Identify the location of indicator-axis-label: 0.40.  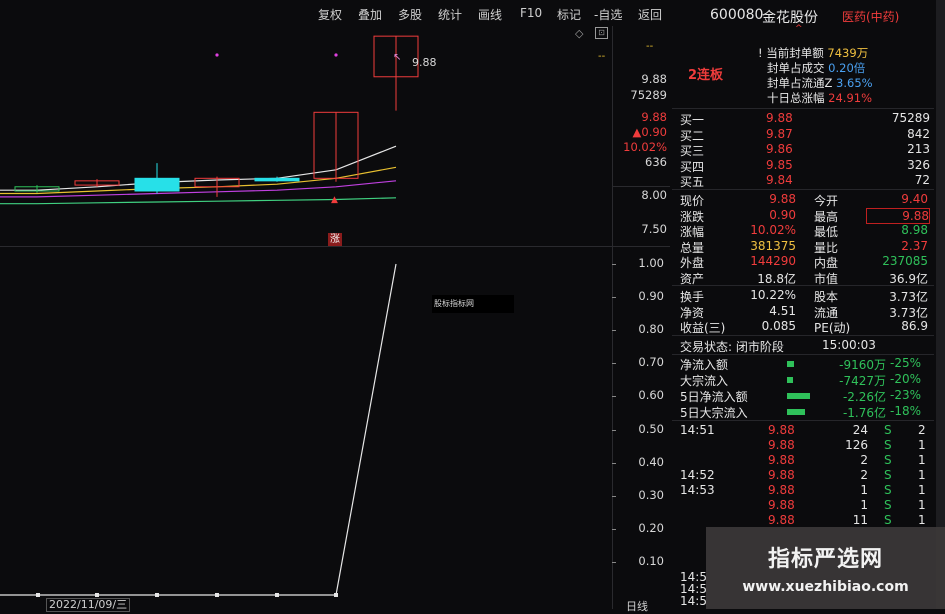
(651, 461).